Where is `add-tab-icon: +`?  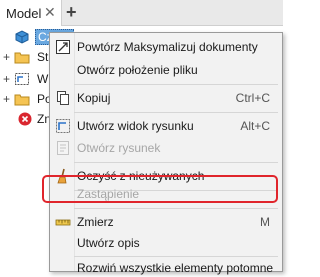
add-tab-icon: + is located at coordinates (71, 12).